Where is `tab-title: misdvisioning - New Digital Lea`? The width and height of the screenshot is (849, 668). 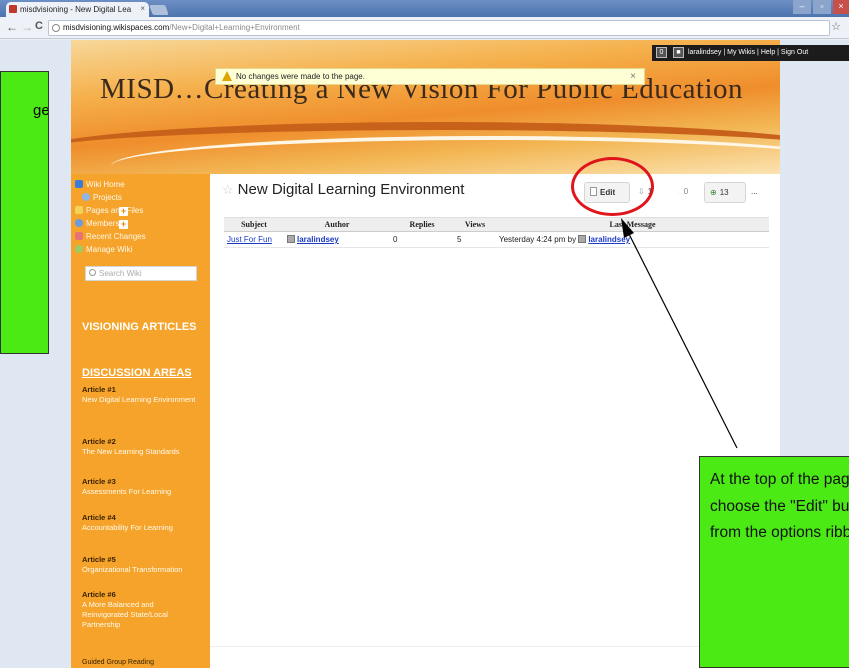 tab-title: misdvisioning - New Digital Lea is located at coordinates (76, 9).